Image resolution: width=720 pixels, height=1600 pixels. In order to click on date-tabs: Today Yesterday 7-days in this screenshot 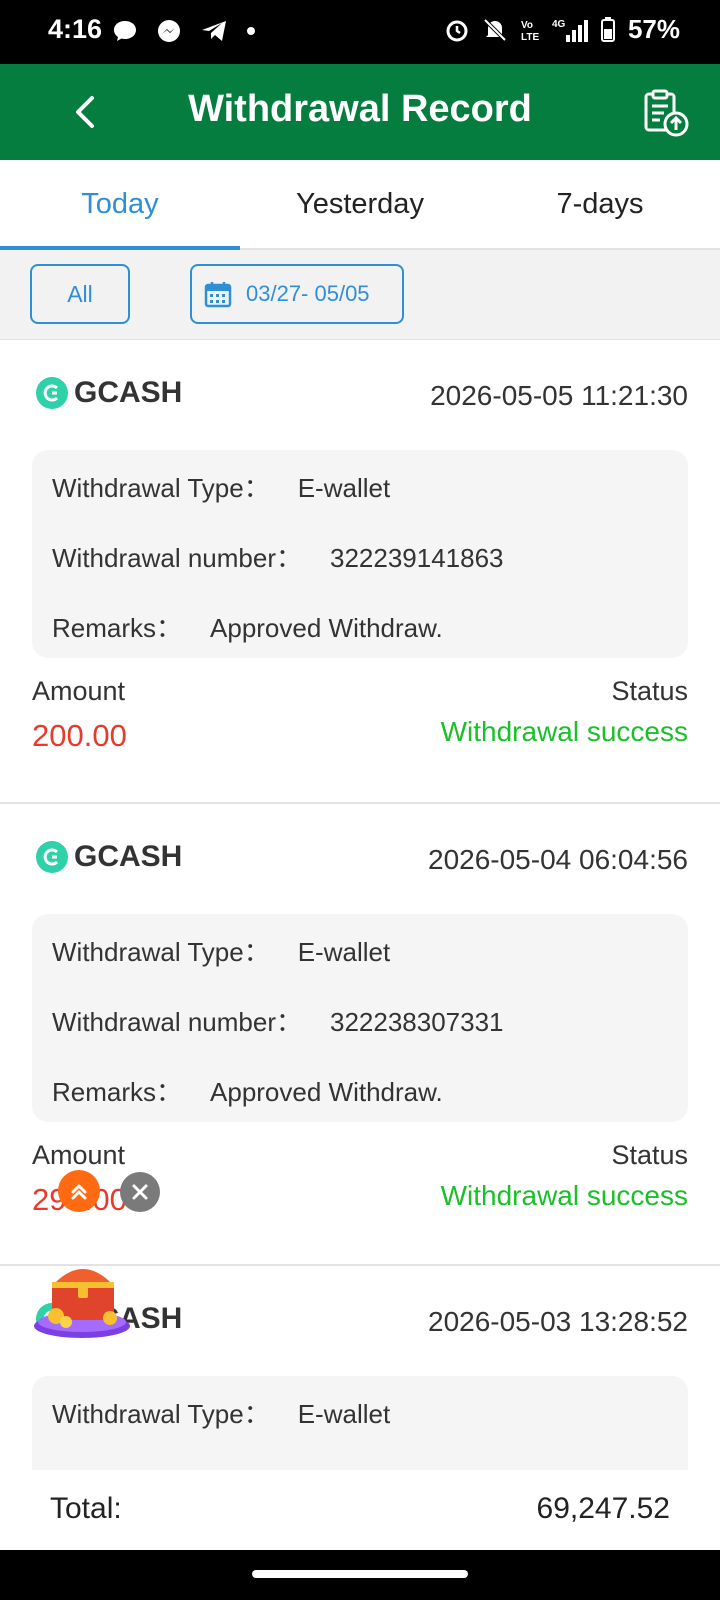, I will do `click(360, 205)`.